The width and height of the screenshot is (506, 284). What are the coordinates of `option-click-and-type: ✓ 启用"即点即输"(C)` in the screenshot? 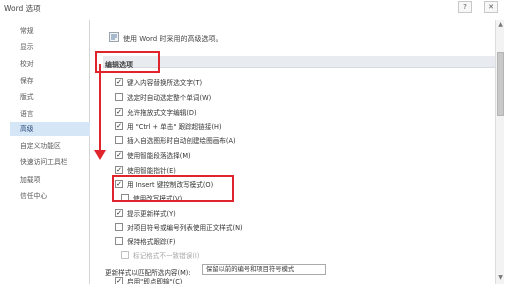 It's located at (148, 280).